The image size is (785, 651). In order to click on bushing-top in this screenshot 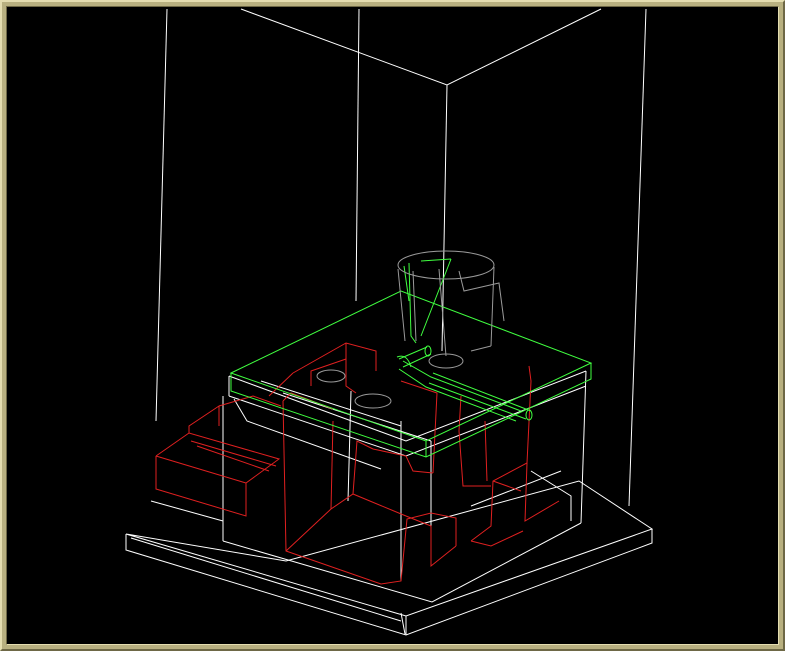, I will do `click(446, 265)`.